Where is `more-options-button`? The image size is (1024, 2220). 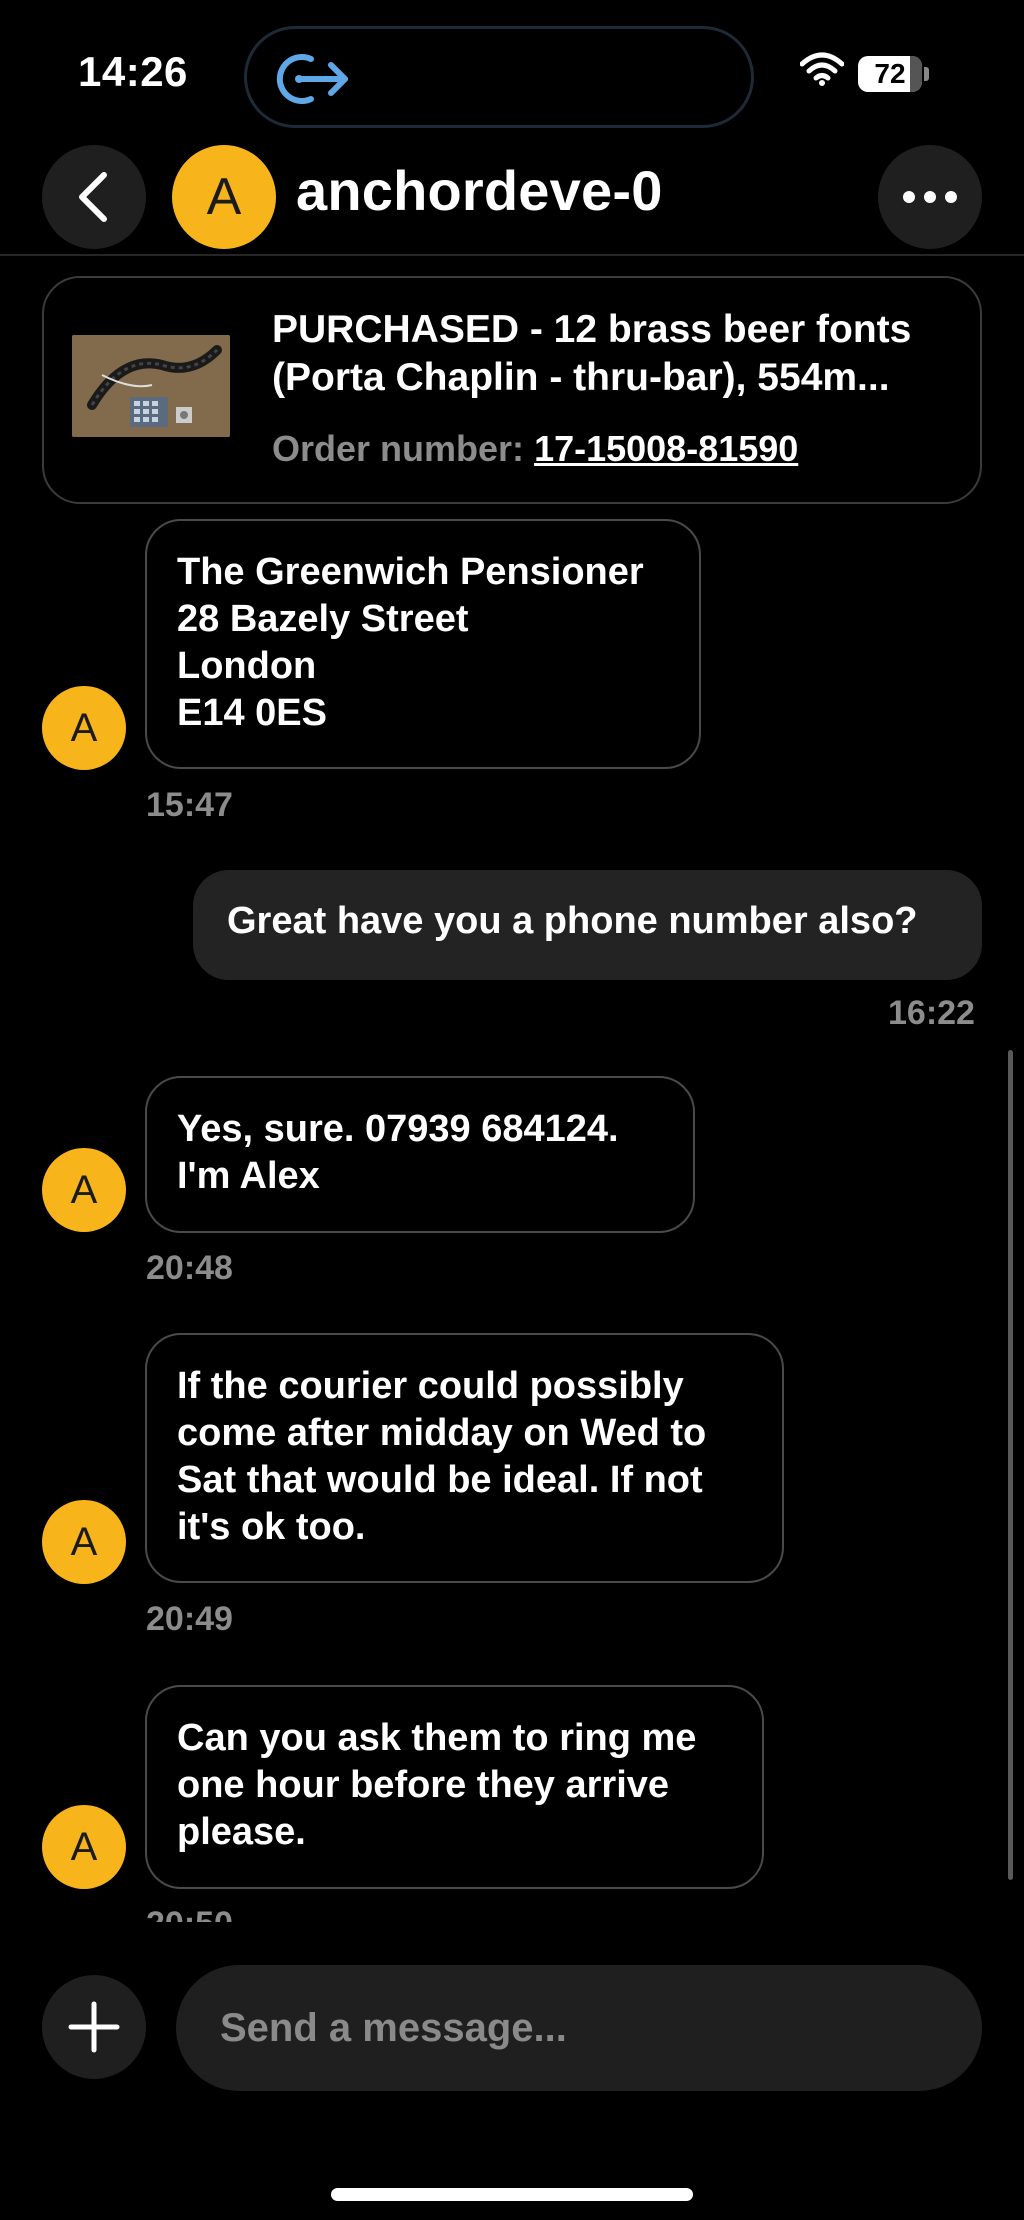 more-options-button is located at coordinates (930, 197).